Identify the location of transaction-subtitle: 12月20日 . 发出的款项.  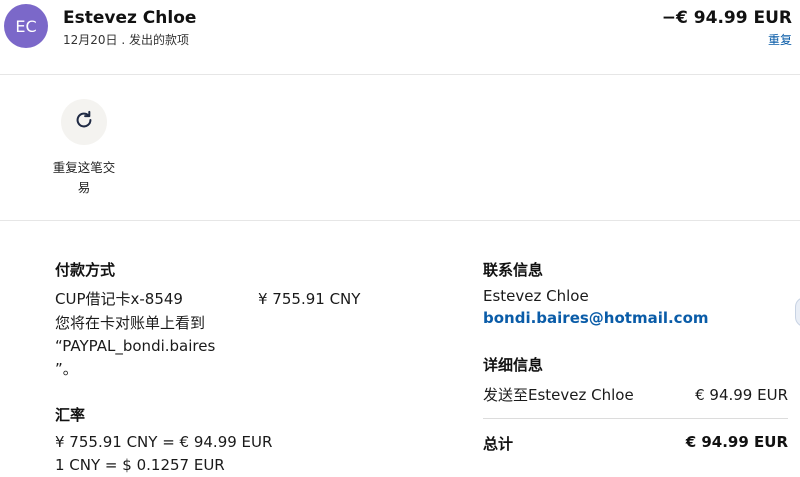
(126, 40).